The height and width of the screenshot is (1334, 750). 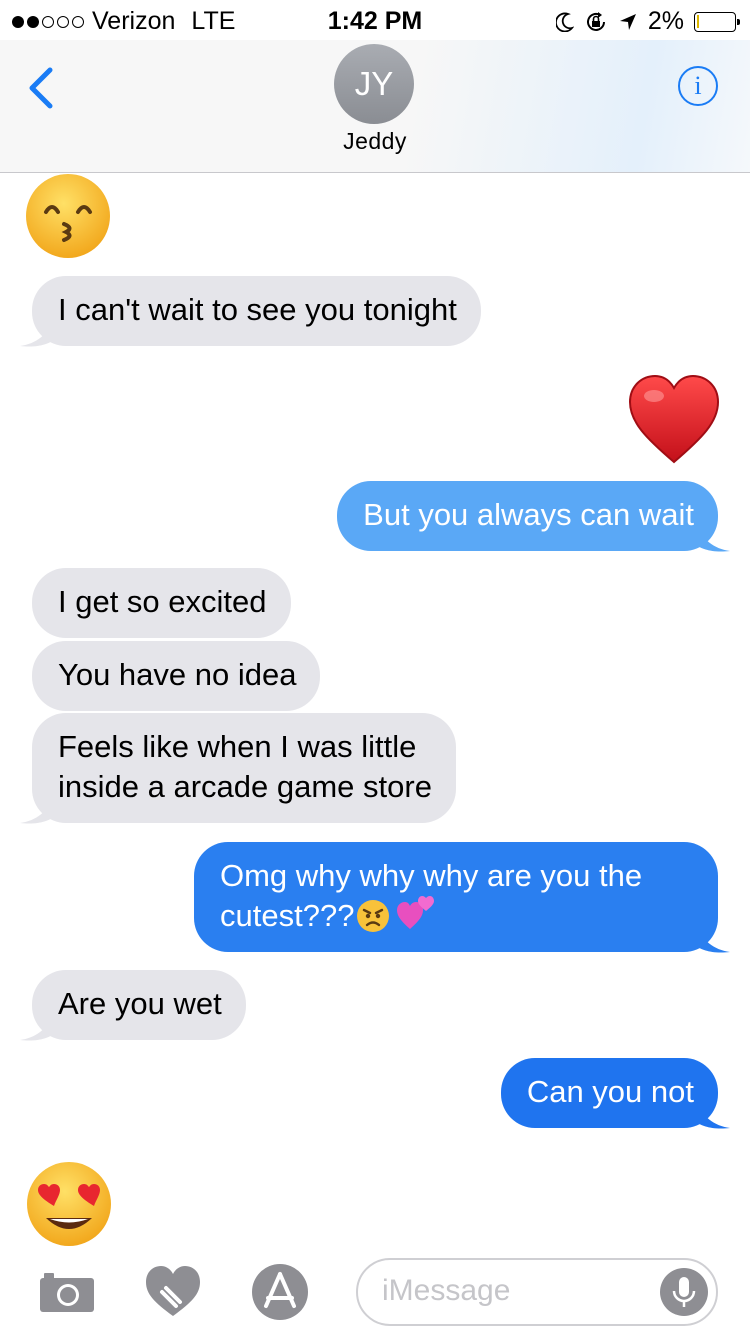 What do you see at coordinates (717, 21) in the screenshot?
I see `battery-icon` at bounding box center [717, 21].